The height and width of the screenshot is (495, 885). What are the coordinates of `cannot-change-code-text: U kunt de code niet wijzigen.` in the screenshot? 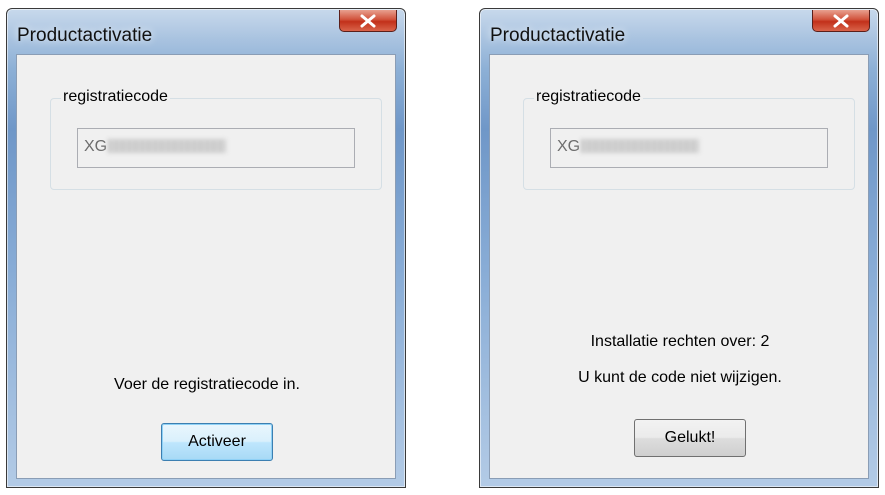 It's located at (680, 377).